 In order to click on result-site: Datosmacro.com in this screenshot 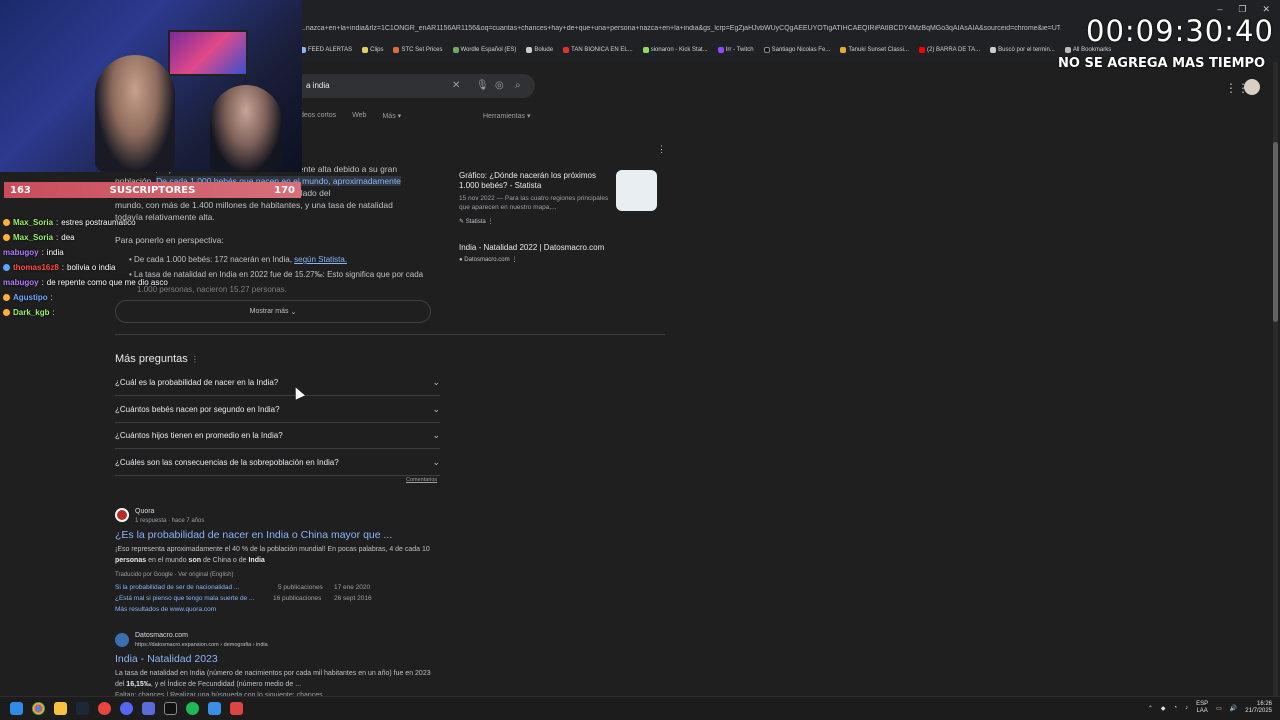, I will do `click(161, 635)`.